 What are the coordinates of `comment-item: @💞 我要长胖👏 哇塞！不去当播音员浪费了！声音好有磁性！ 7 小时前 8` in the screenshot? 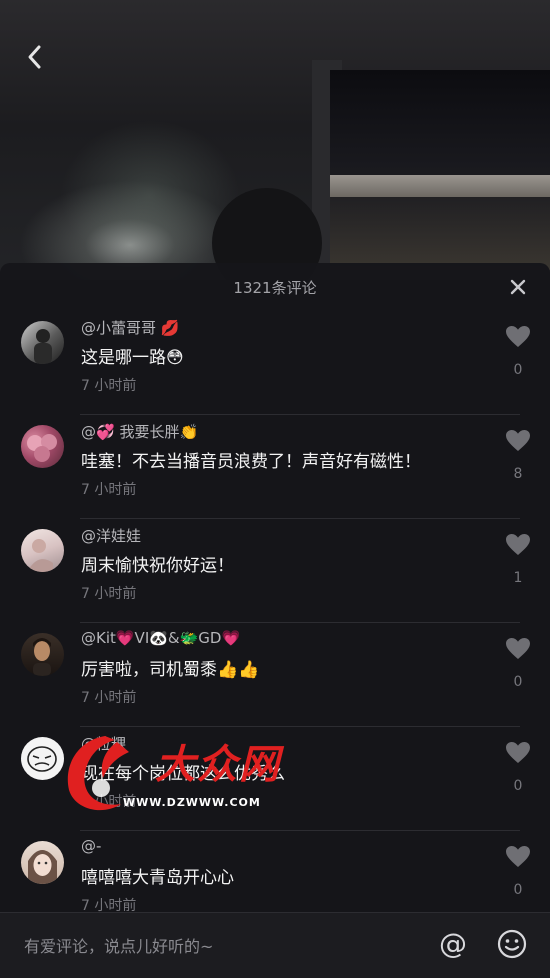 It's located at (275, 467).